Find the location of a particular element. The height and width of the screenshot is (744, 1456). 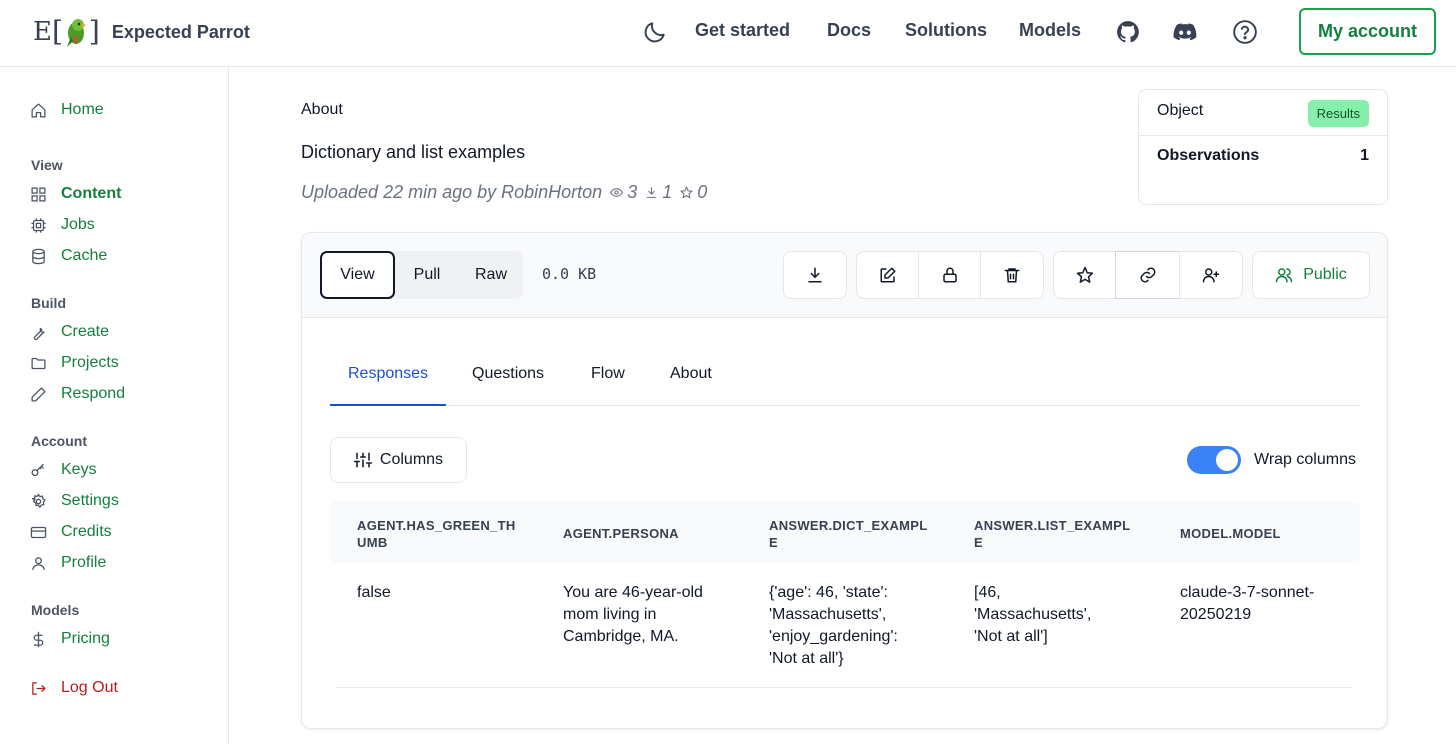

active-tab-indicator is located at coordinates (388, 405).